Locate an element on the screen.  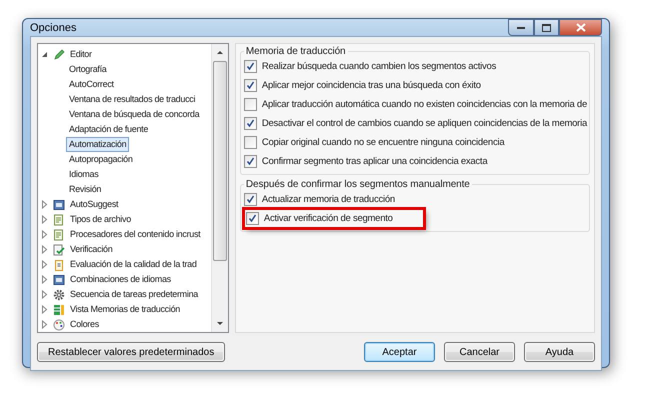
checkbox-label: Confirmar segmento tras aplicar una coincidencia exacta is located at coordinates (375, 161).